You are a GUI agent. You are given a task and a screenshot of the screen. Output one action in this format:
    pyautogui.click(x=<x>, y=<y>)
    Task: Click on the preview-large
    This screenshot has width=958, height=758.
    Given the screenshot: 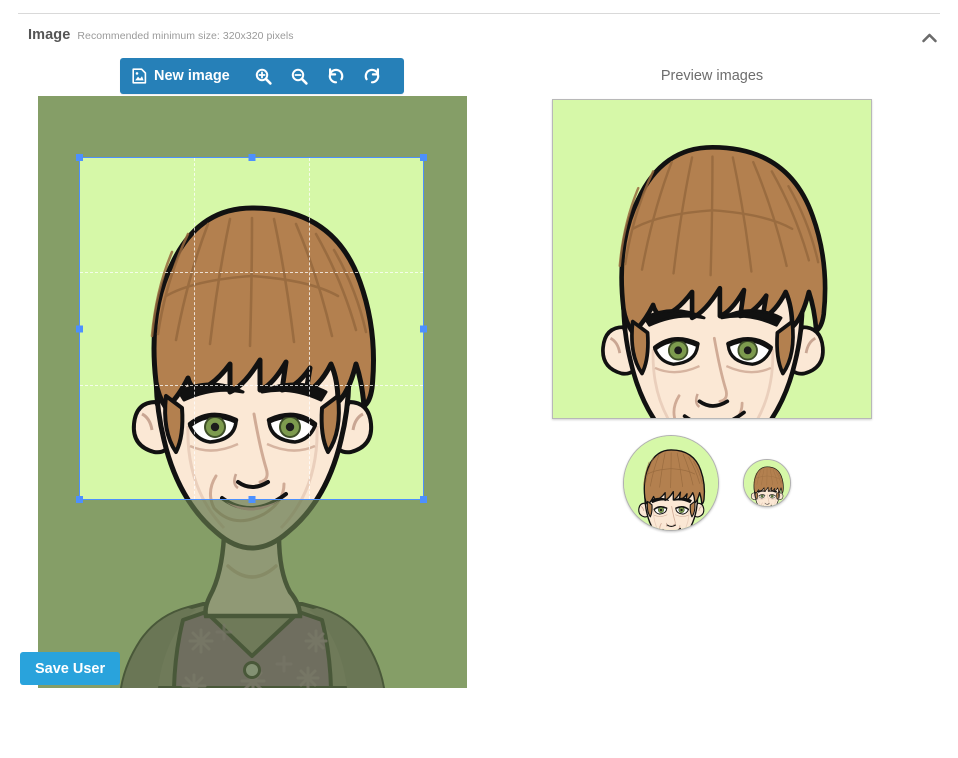 What is the action you would take?
    pyautogui.click(x=712, y=259)
    